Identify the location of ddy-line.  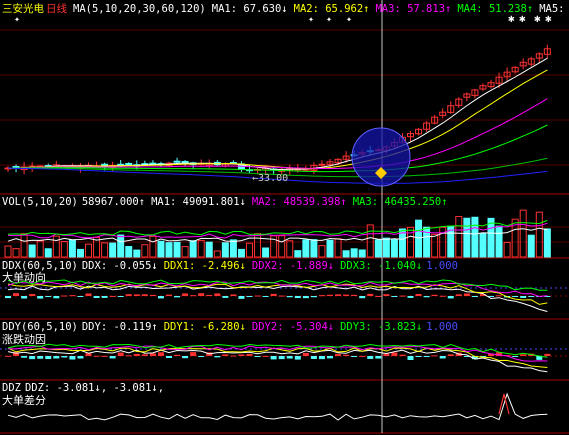
(277, 361).